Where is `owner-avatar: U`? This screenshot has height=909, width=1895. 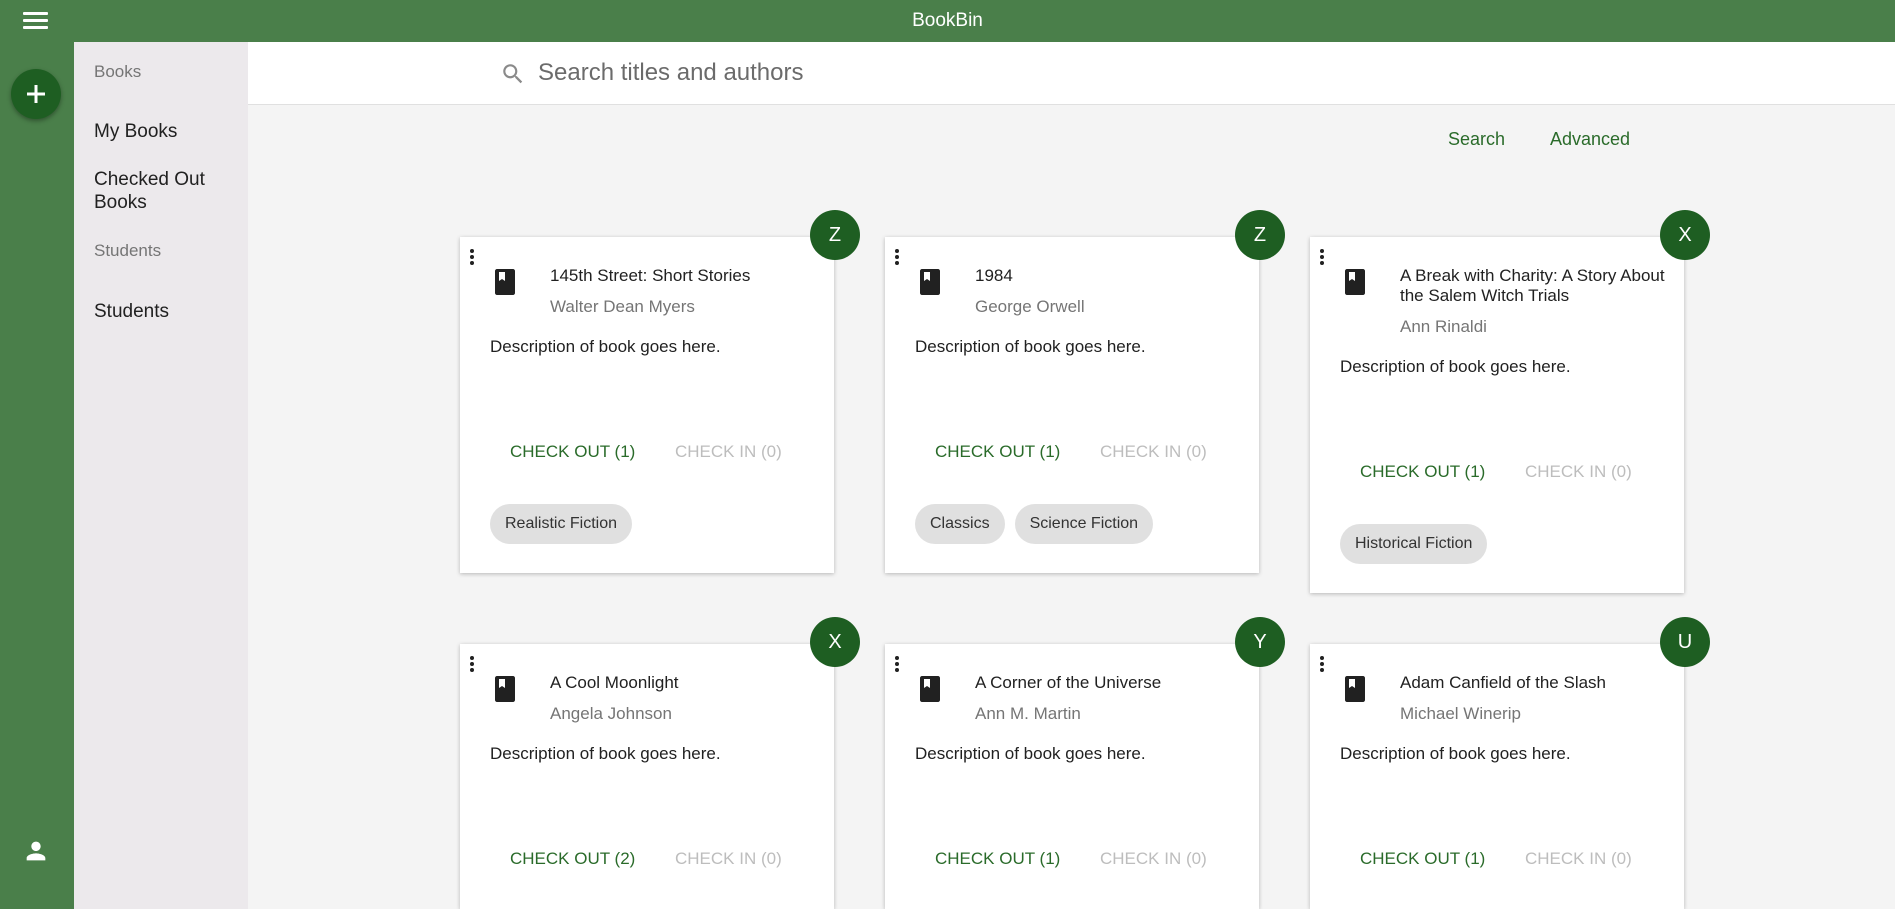
owner-avatar: U is located at coordinates (1685, 642).